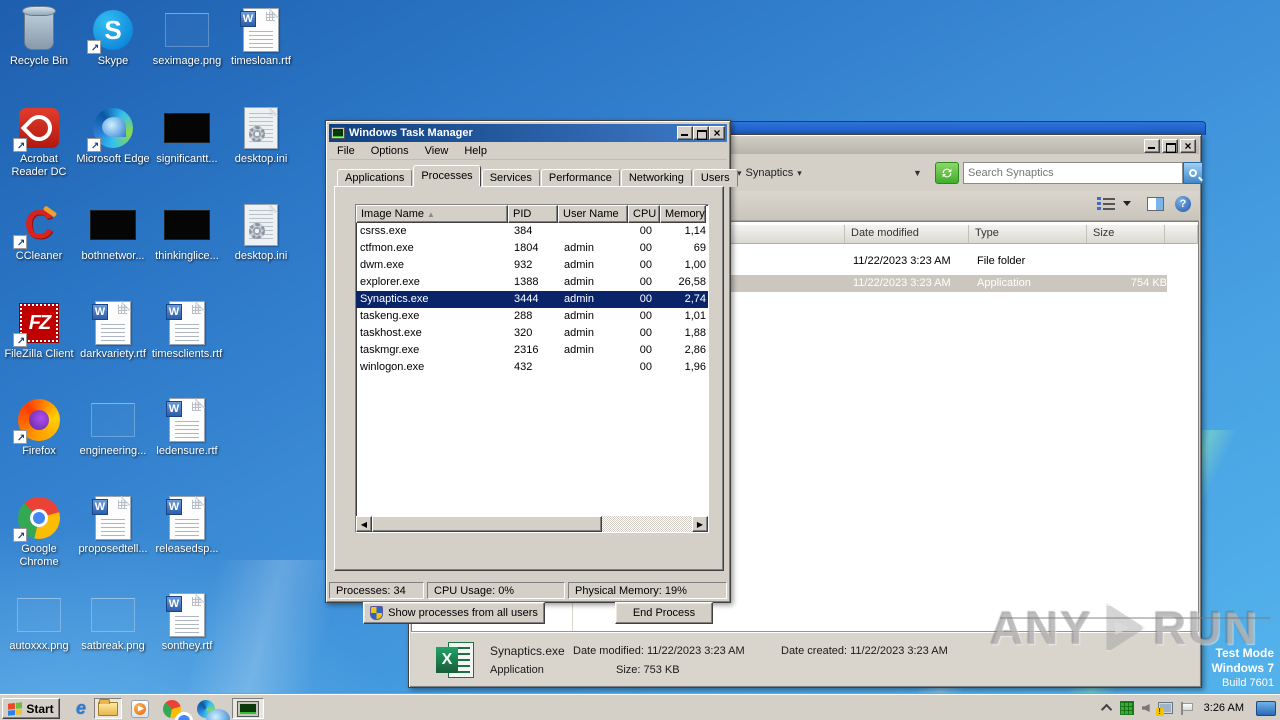 The image size is (1280, 720). What do you see at coordinates (39, 532) in the screenshot?
I see `desktop-icon-chrome: Google Chrome` at bounding box center [39, 532].